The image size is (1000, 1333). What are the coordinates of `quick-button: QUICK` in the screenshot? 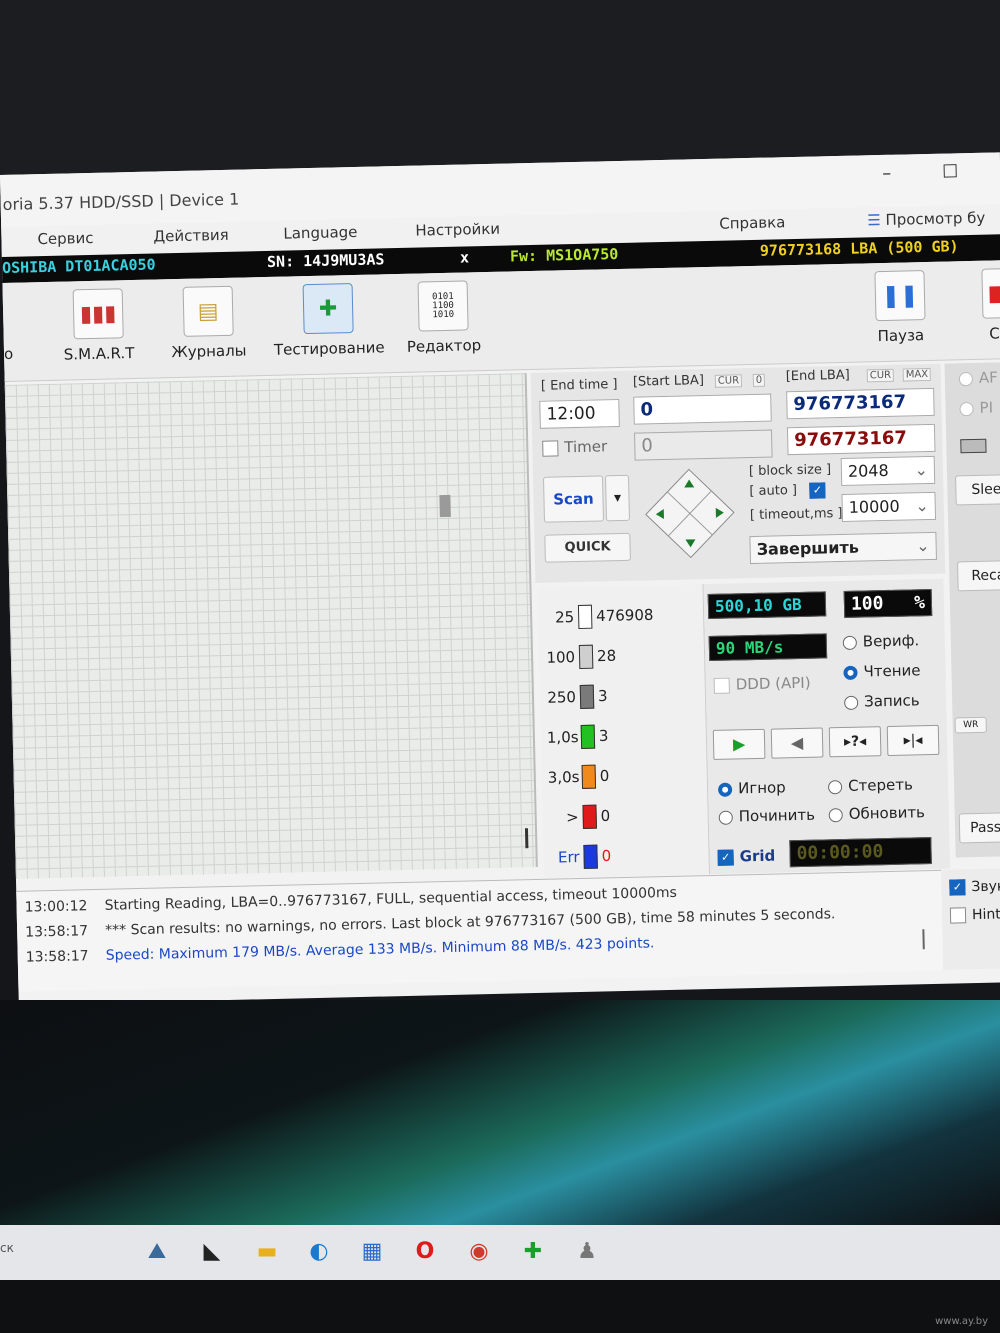 It's located at (587, 547).